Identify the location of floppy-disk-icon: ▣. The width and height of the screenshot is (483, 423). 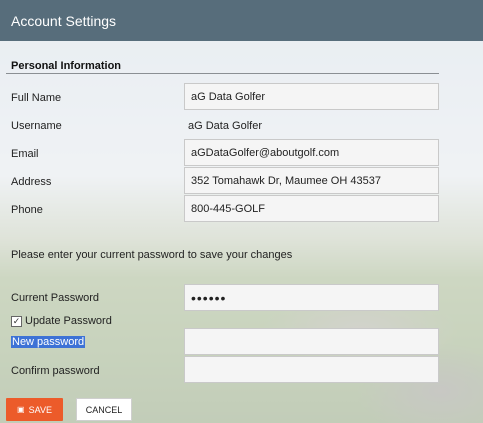
(21, 409).